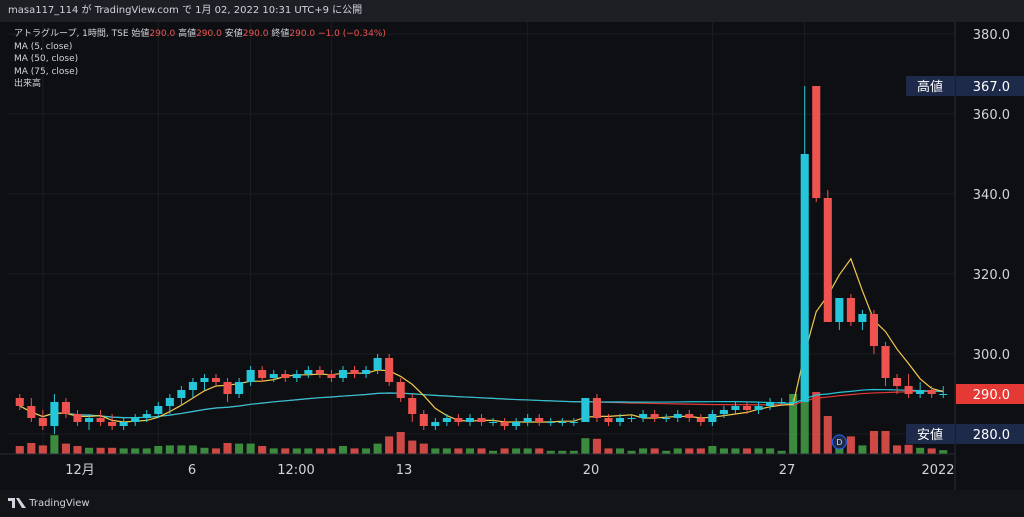  I want to click on indicator-volume: 出来高, so click(200, 84).